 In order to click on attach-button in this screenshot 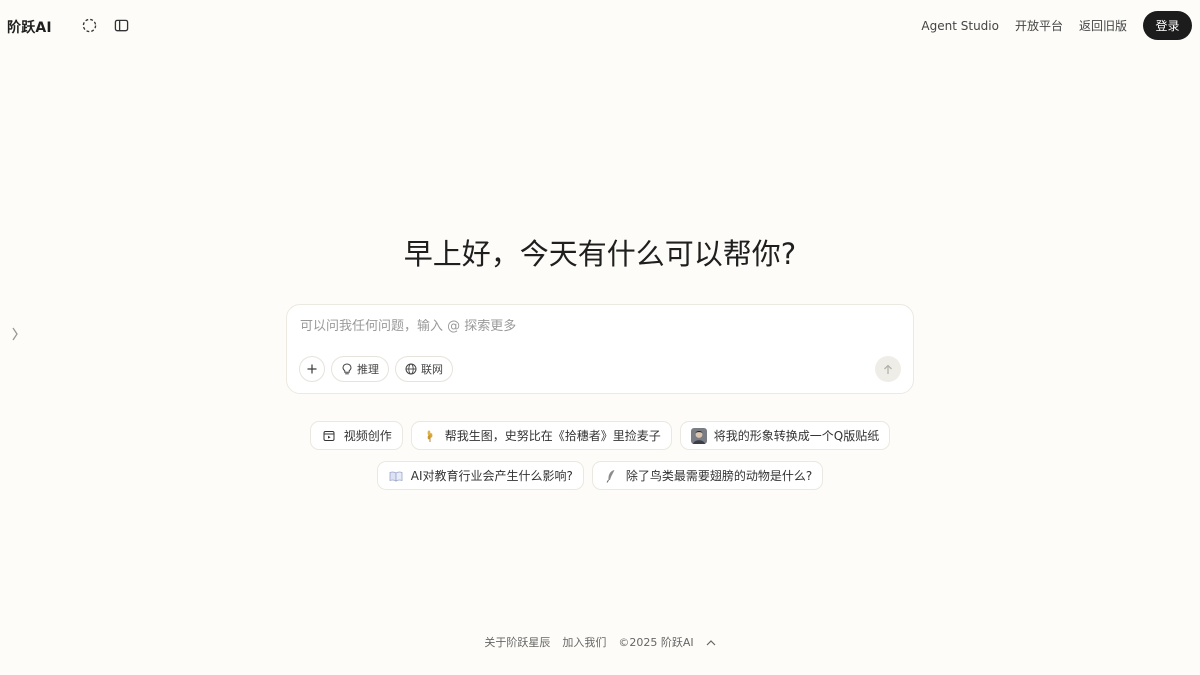, I will do `click(312, 369)`.